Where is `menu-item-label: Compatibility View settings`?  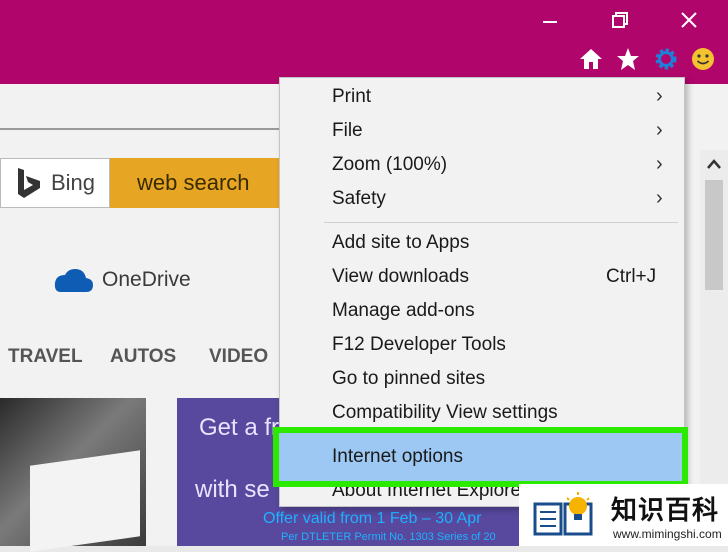
menu-item-label: Compatibility View settings is located at coordinates (445, 412).